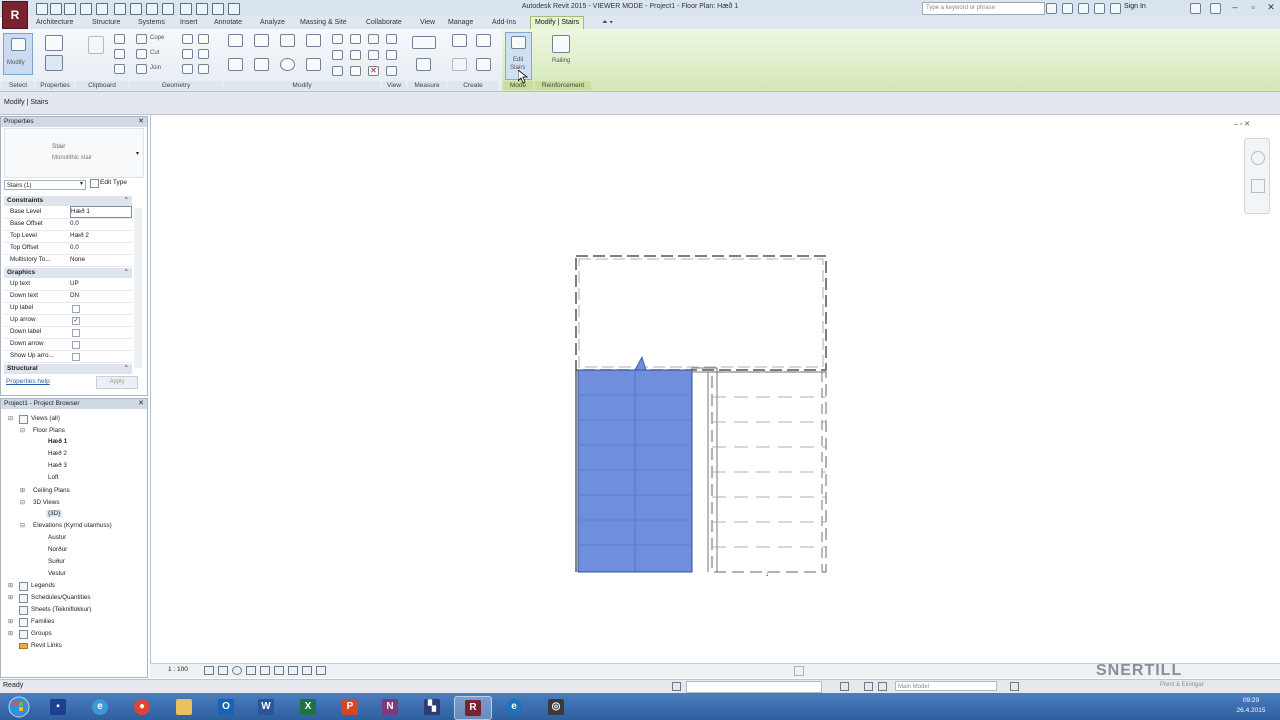 The image size is (1280, 720). What do you see at coordinates (54, 513) in the screenshot?
I see `tree-3d: {3D}` at bounding box center [54, 513].